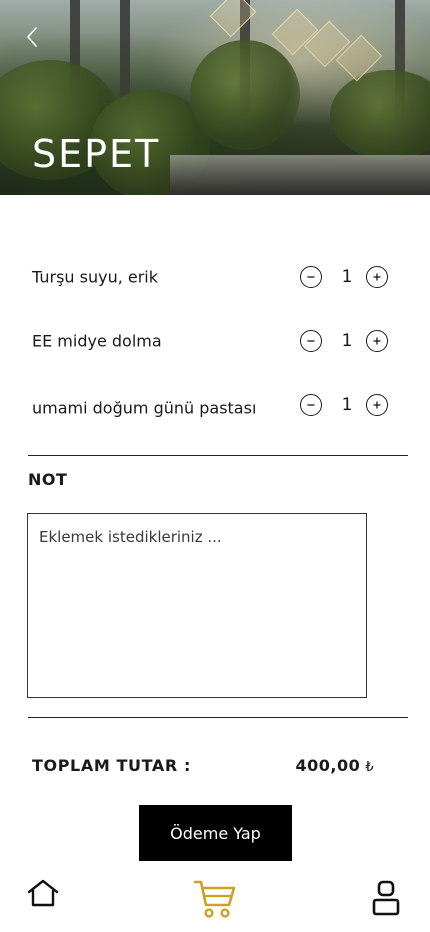 The height and width of the screenshot is (932, 430). I want to click on cart-icon, so click(214, 899).